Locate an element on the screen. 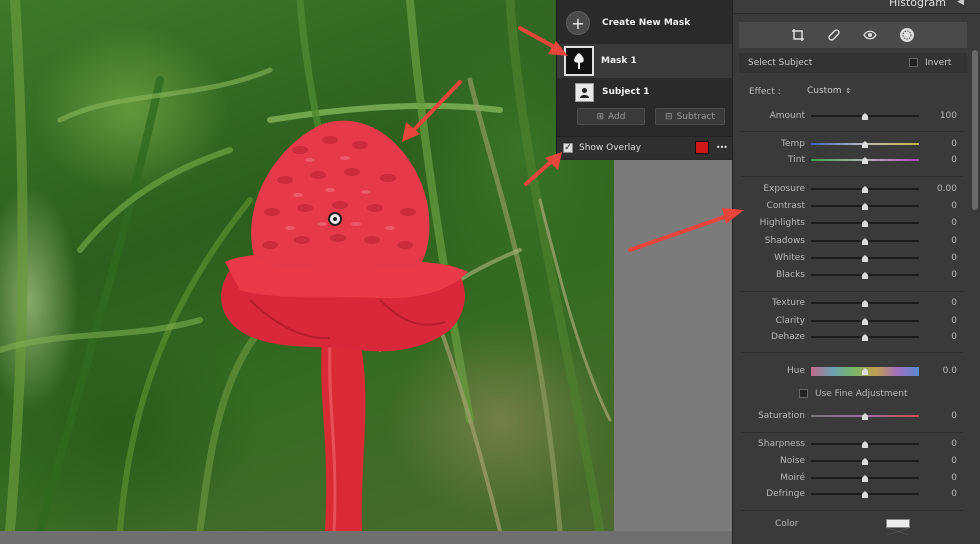 This screenshot has height=544, width=980. create-new-mask-label: Create New Mask is located at coordinates (646, 23).